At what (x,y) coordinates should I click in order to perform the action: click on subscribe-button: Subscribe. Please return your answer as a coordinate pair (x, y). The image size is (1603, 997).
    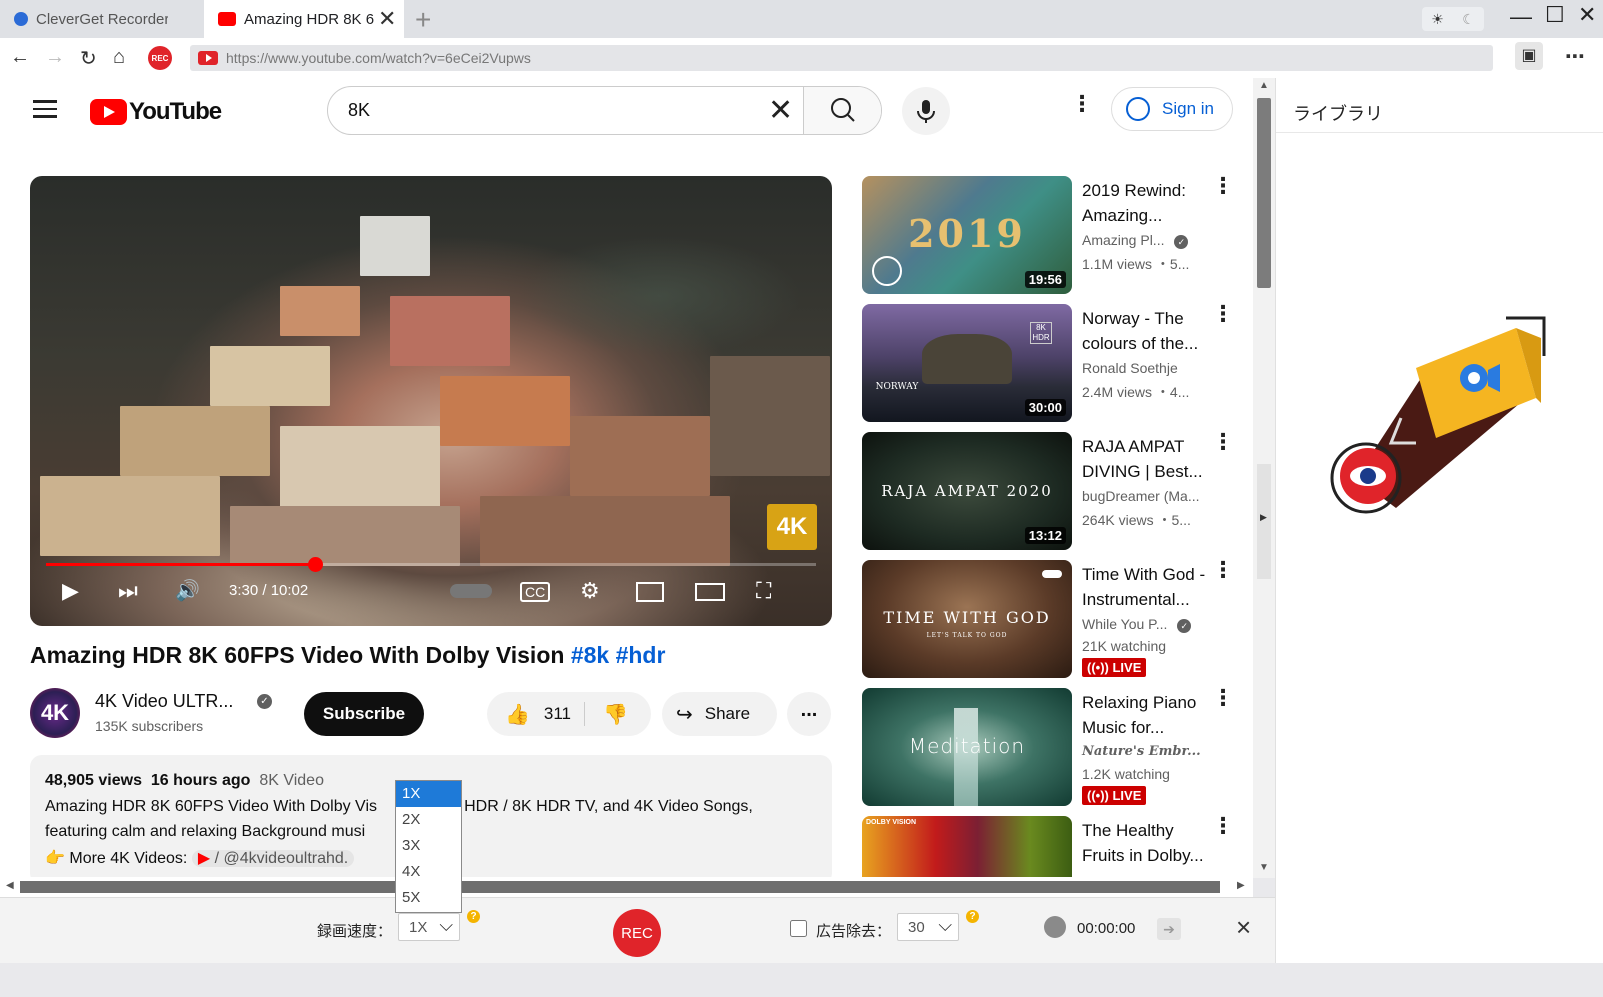
    Looking at the image, I should click on (364, 714).